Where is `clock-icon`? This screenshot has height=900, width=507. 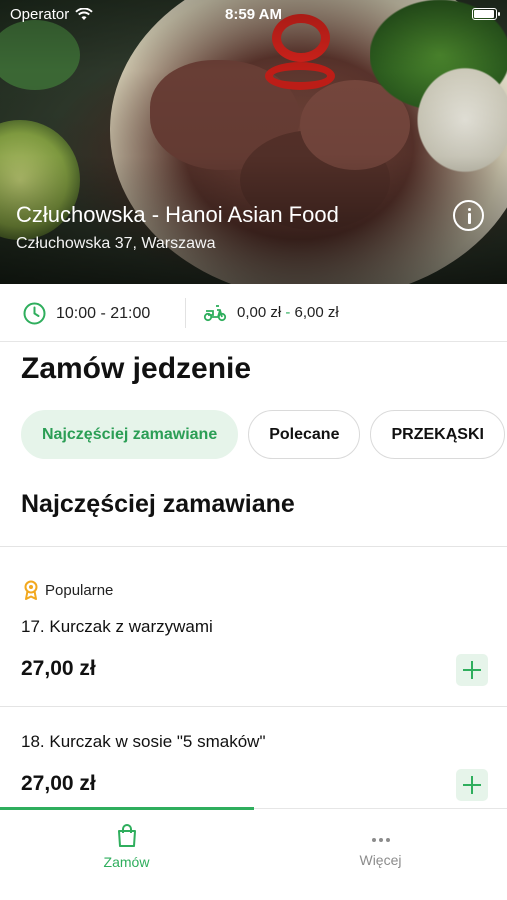
clock-icon is located at coordinates (34, 313).